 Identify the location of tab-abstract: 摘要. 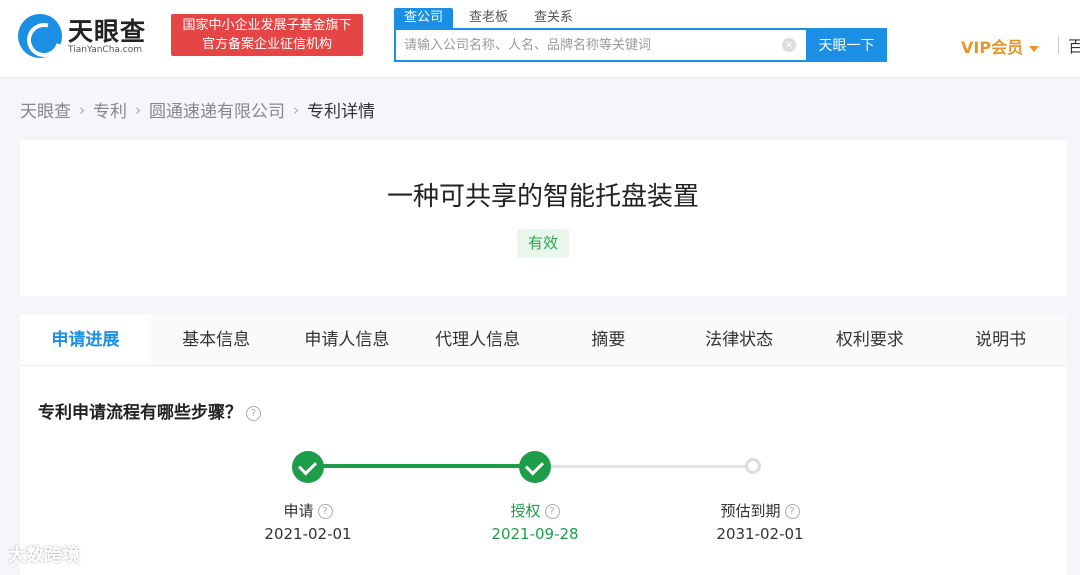
(608, 339).